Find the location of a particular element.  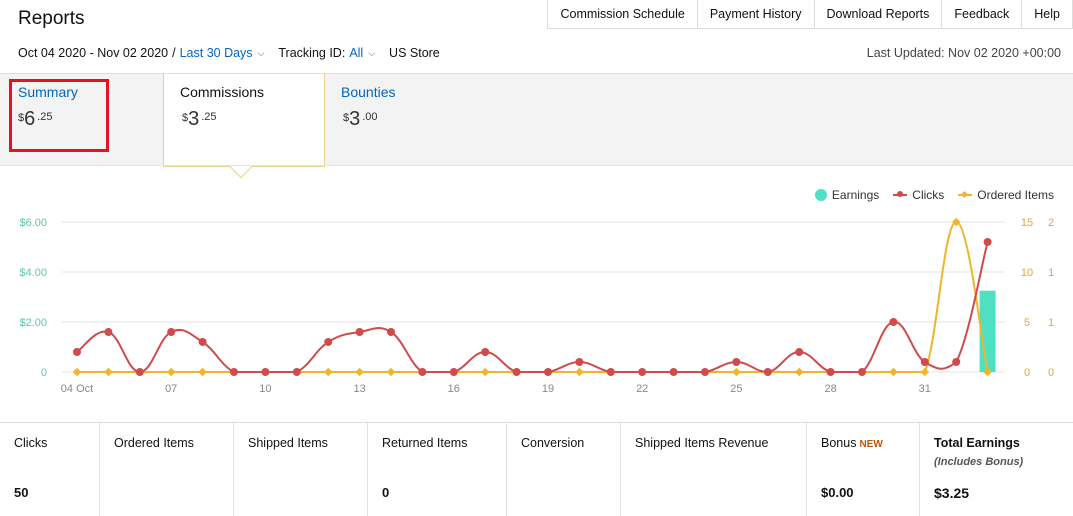

clicks-line-icon is located at coordinates (900, 194).